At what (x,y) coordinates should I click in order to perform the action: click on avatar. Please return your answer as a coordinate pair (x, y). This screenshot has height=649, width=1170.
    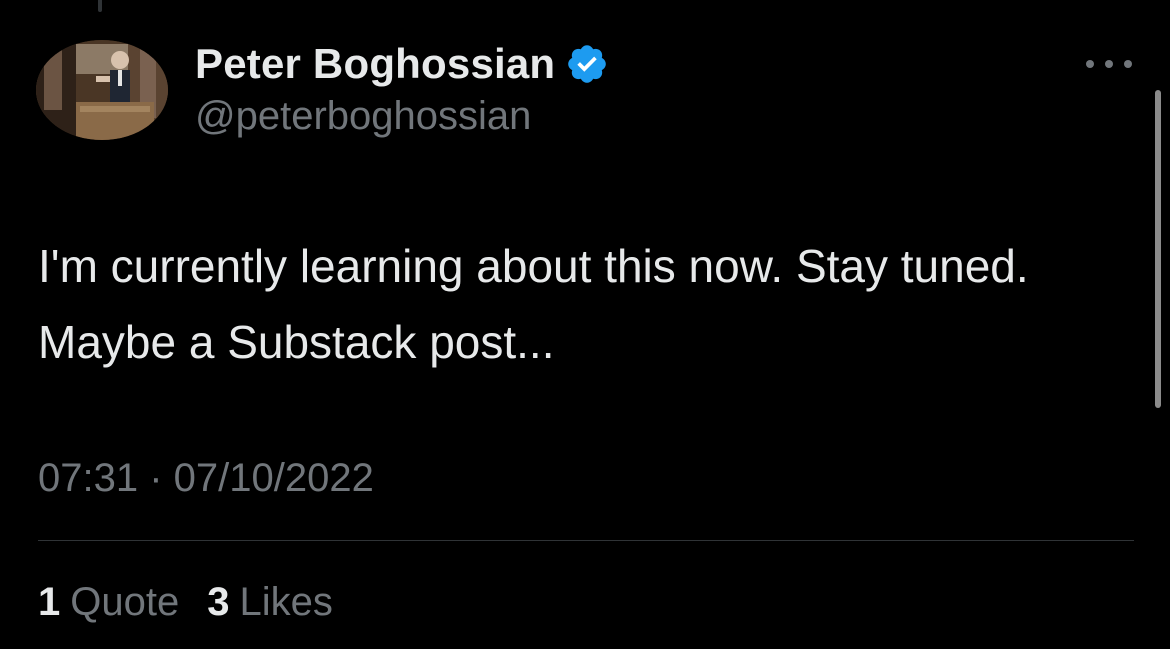
    Looking at the image, I should click on (102, 90).